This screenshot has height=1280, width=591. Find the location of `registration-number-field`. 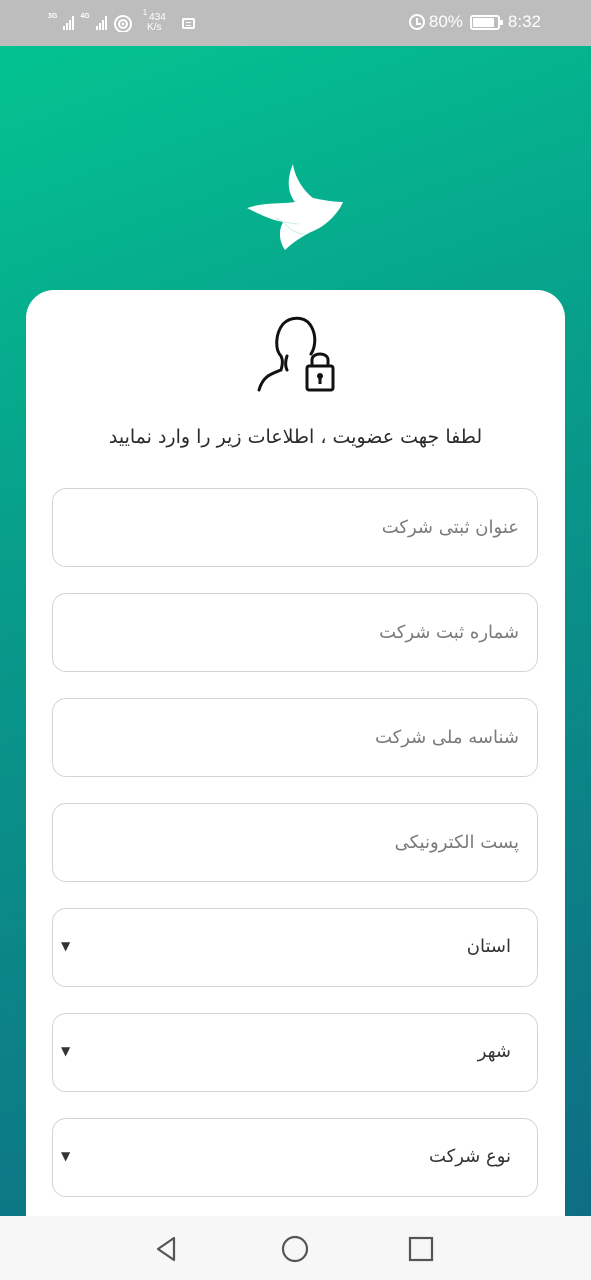

registration-number-field is located at coordinates (295, 632).